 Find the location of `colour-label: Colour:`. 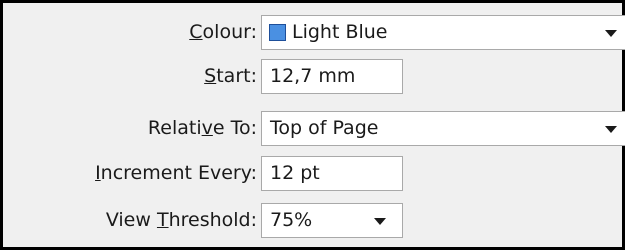

colour-label: Colour: is located at coordinates (223, 32).